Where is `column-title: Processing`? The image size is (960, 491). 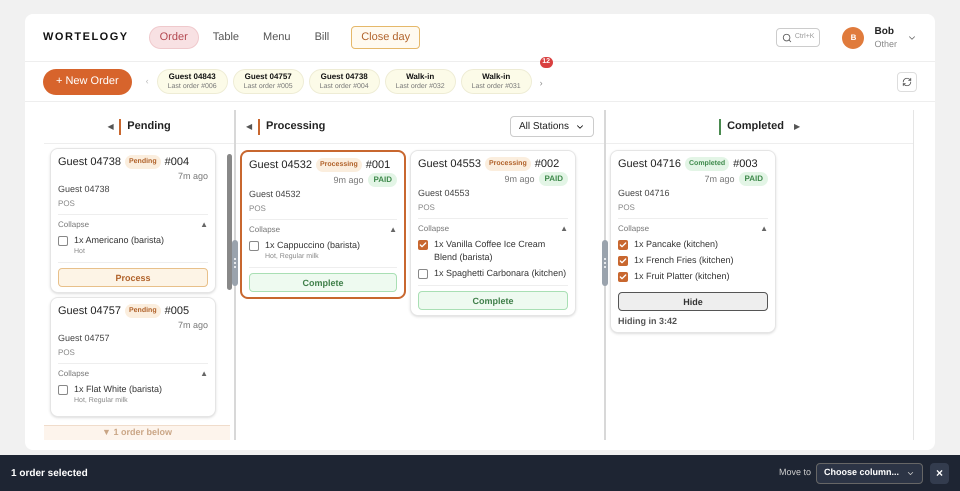
column-title: Processing is located at coordinates (296, 126).